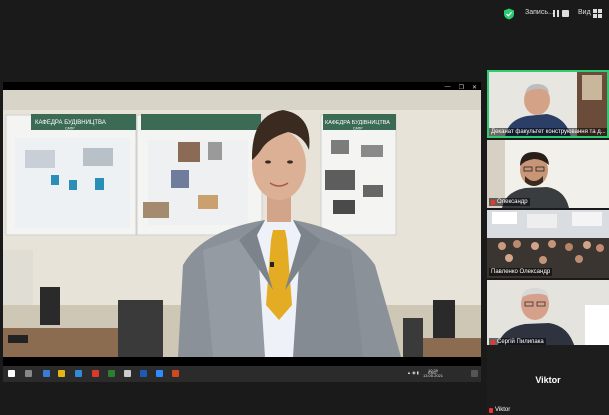  I want to click on participant-tile: Олександр, so click(548, 174).